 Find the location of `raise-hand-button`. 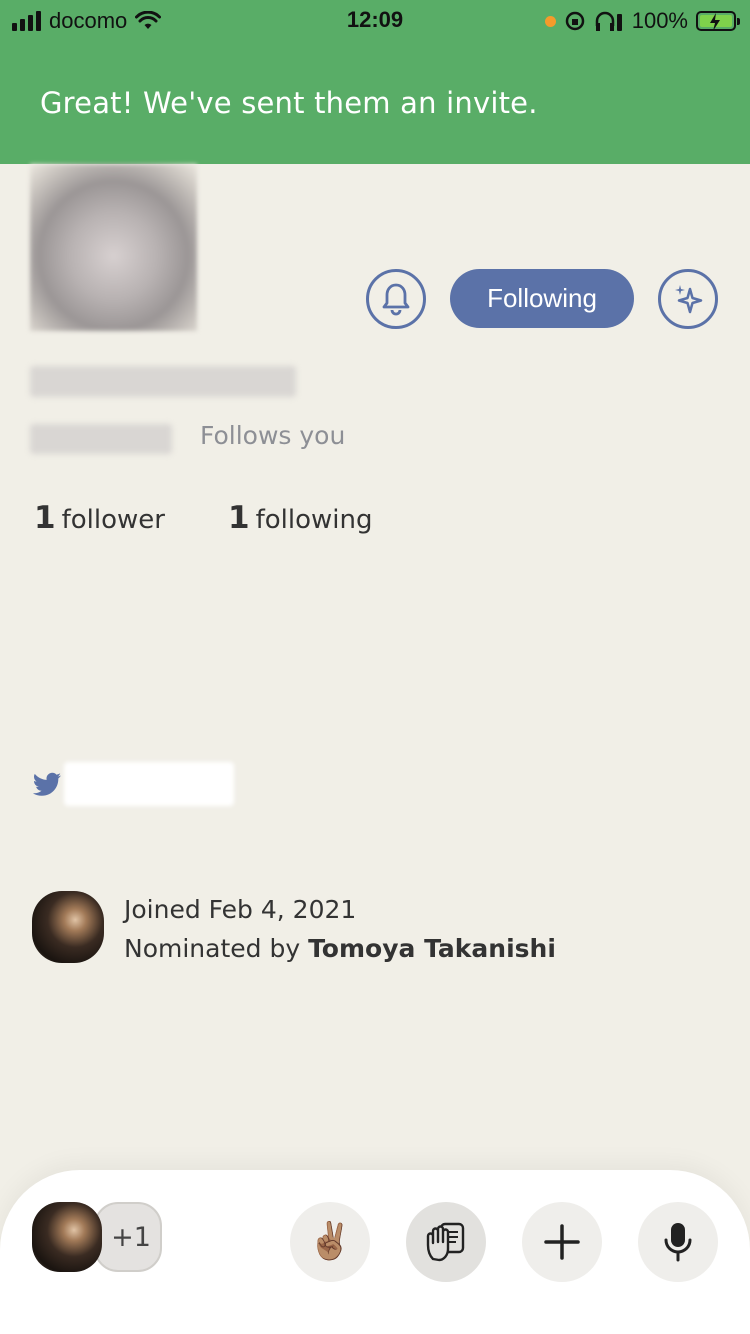

raise-hand-button is located at coordinates (446, 1242).